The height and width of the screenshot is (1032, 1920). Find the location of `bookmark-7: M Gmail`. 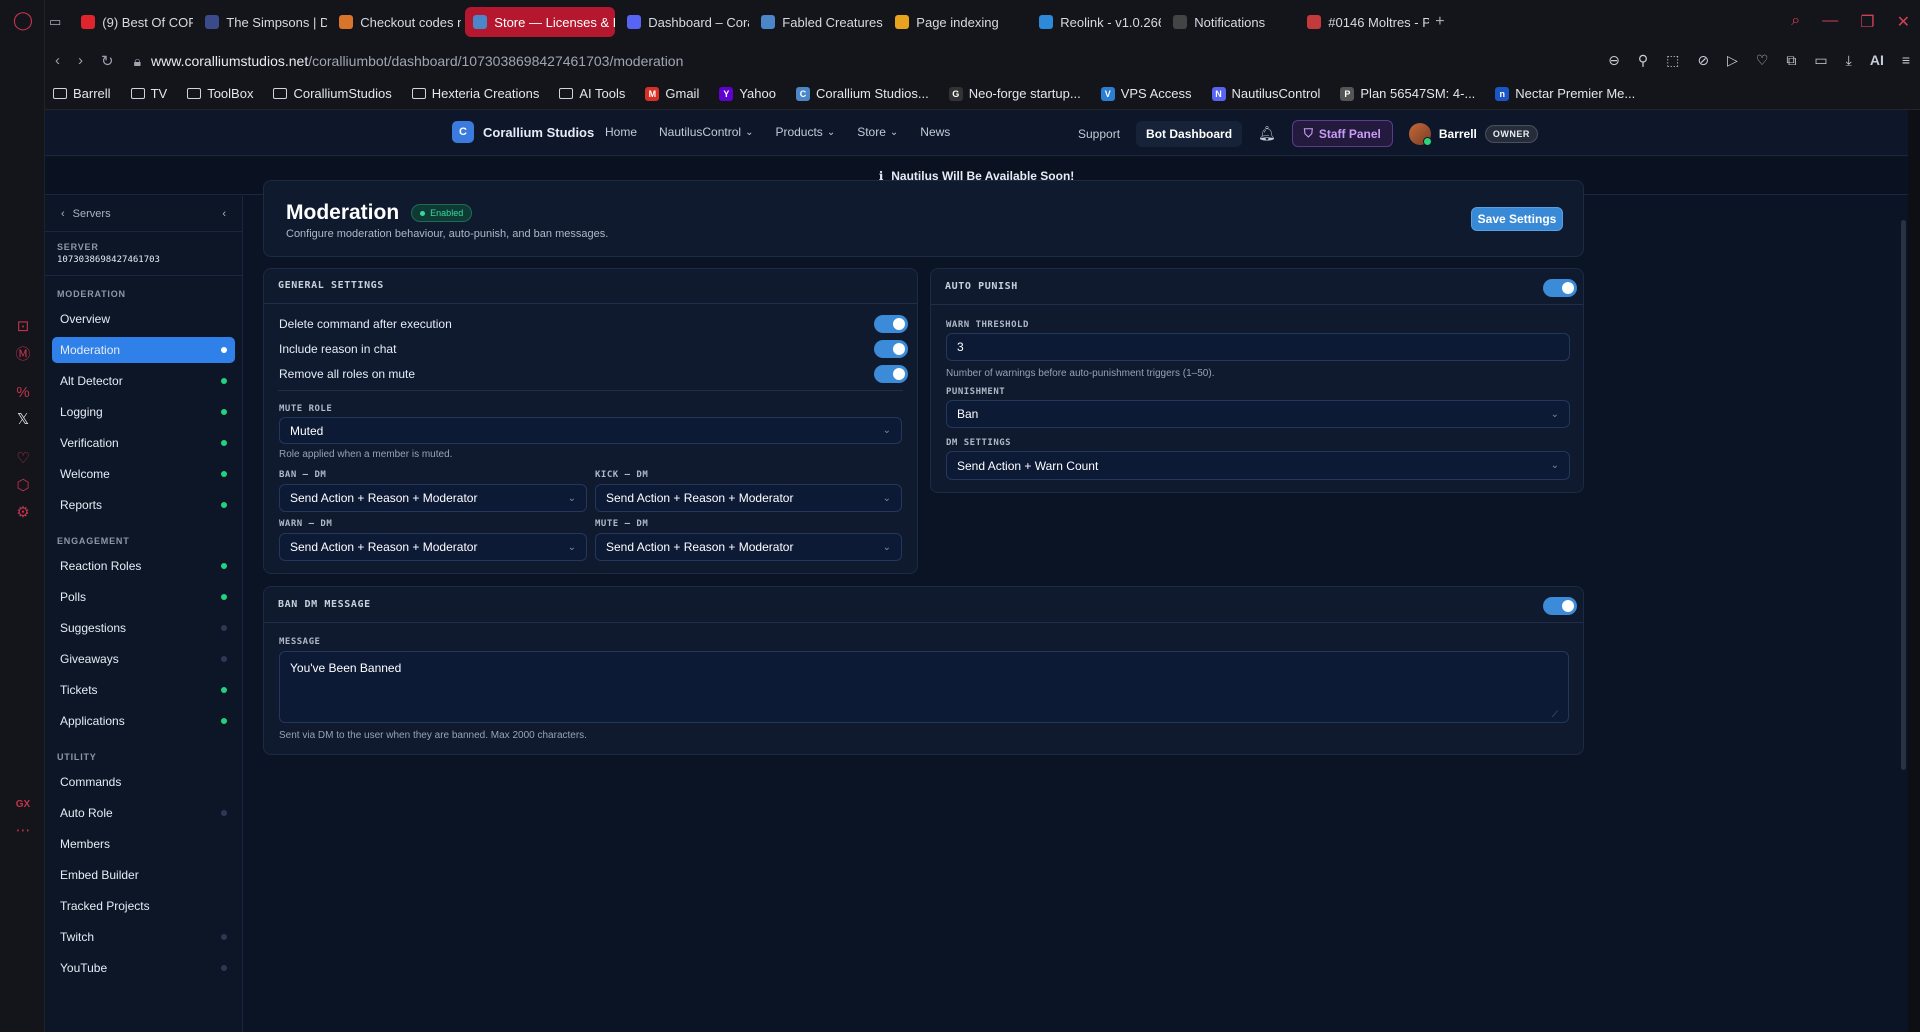

bookmark-7: M Gmail is located at coordinates (672, 93).